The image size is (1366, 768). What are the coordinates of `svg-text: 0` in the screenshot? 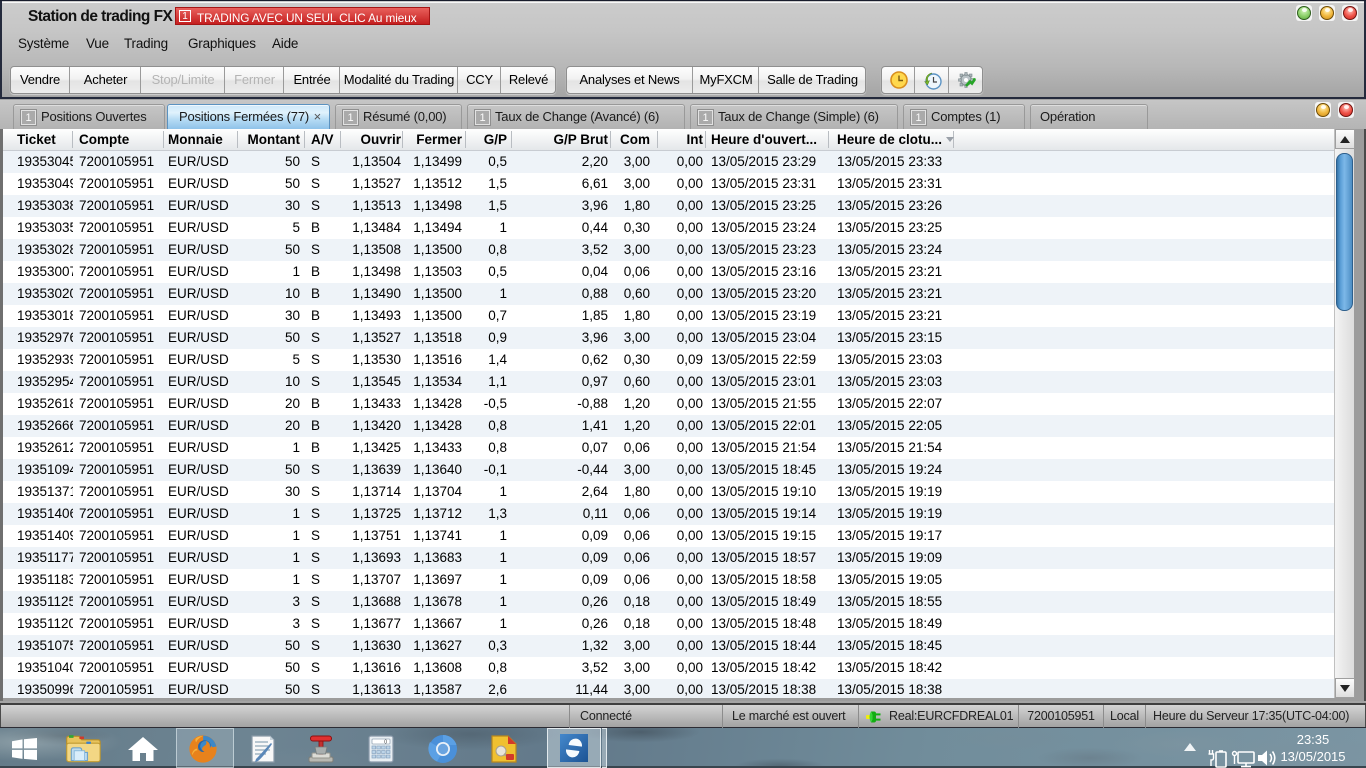 It's located at (385, 742).